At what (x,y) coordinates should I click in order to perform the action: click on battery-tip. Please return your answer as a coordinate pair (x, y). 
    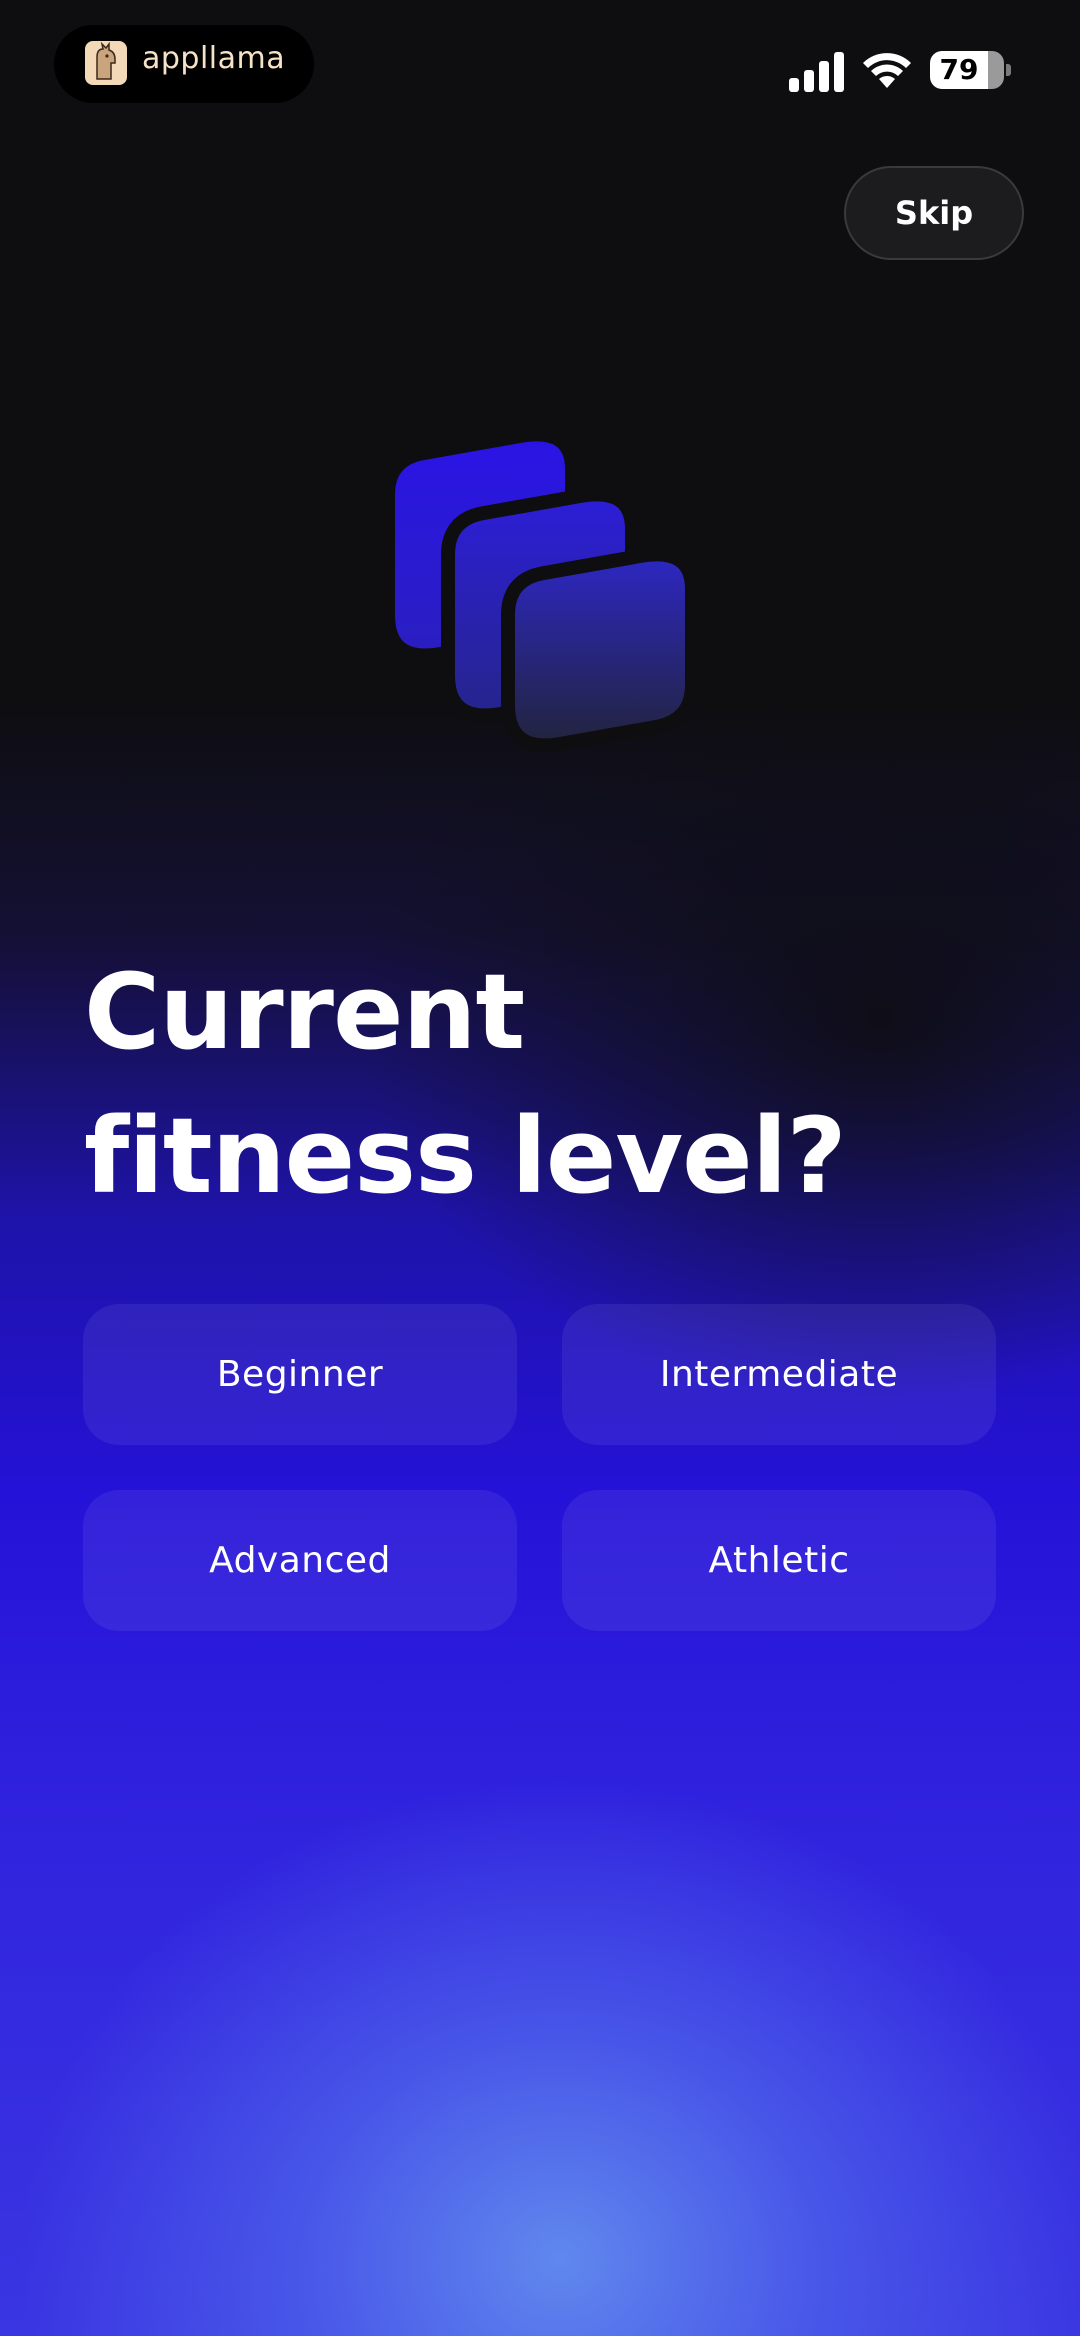
    Looking at the image, I should click on (1008, 70).